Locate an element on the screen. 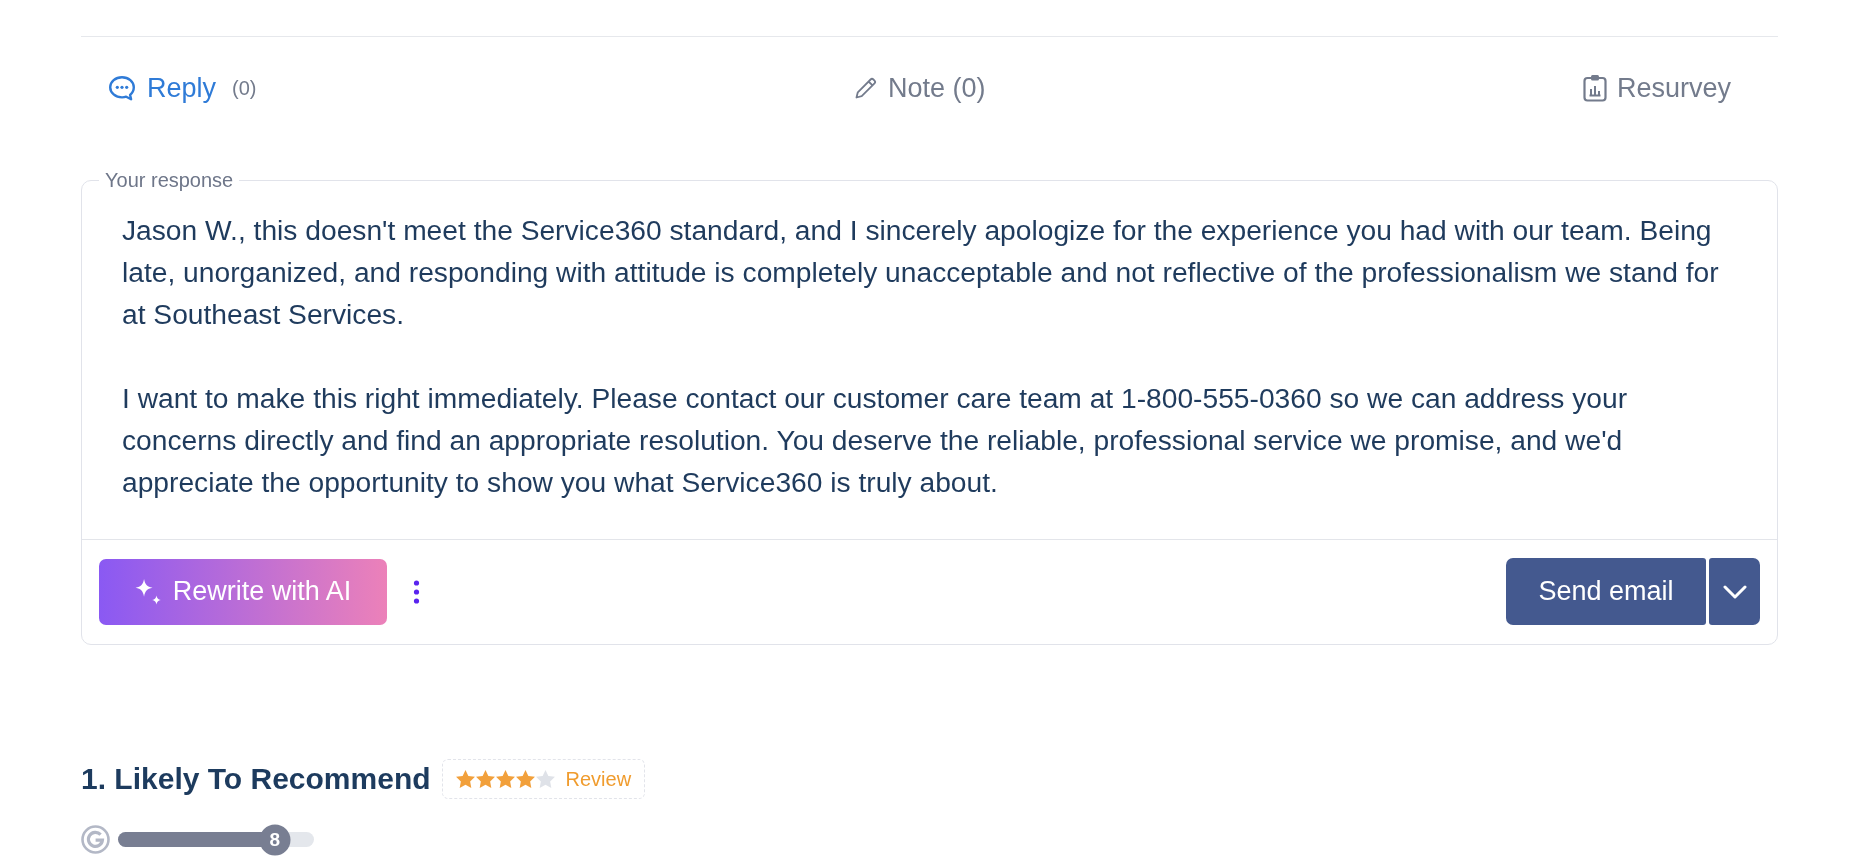  speech-bubble-icon is located at coordinates (122, 88).